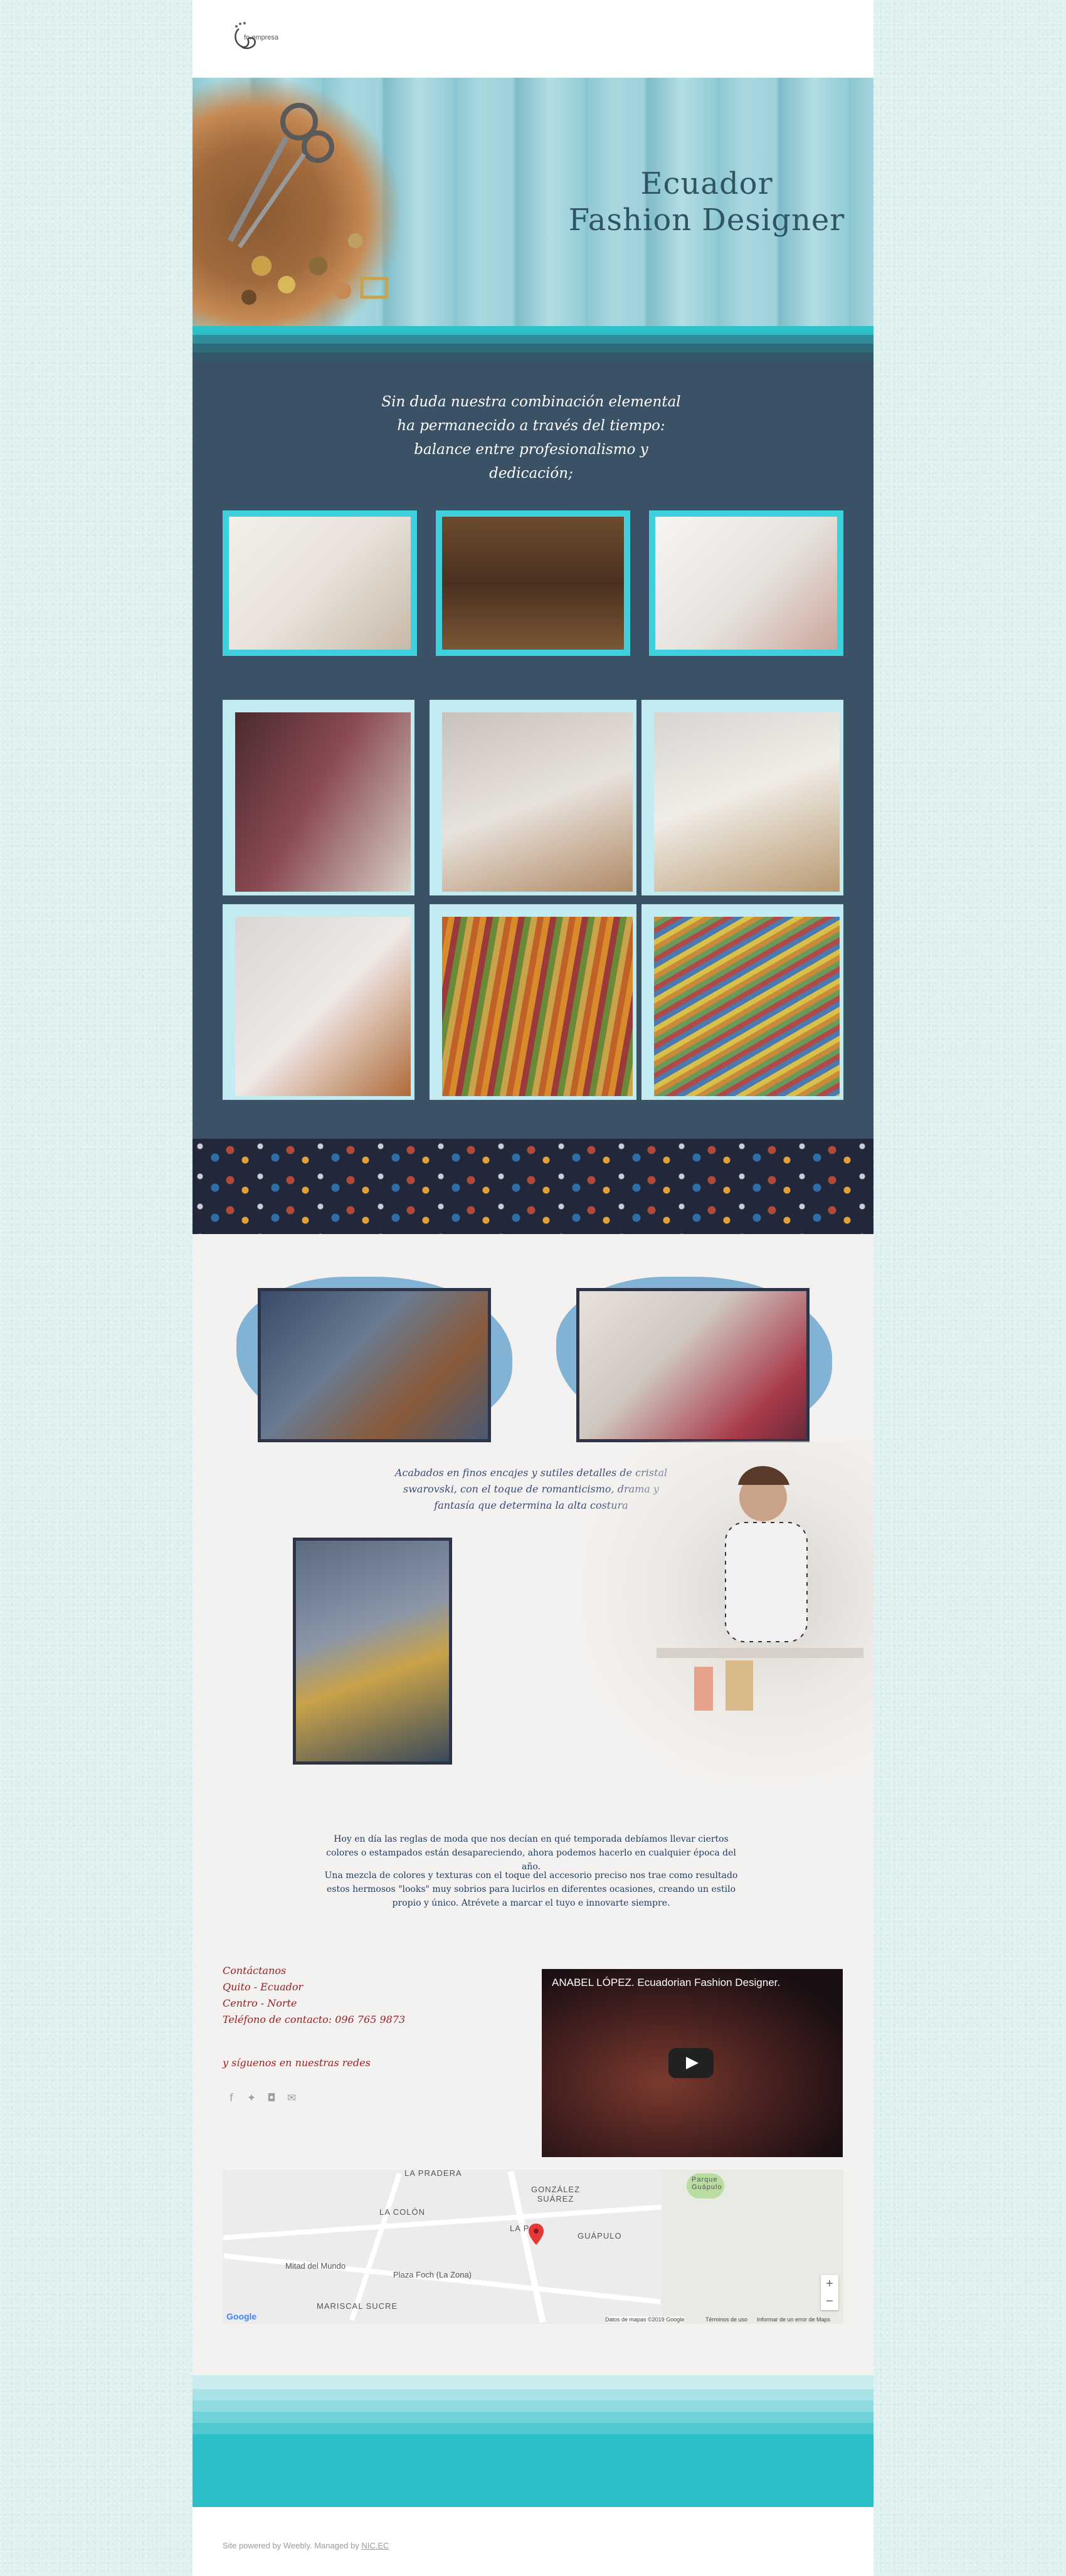  Describe the element at coordinates (251, 2098) in the screenshot. I see `twitter-icon: ✦` at that location.